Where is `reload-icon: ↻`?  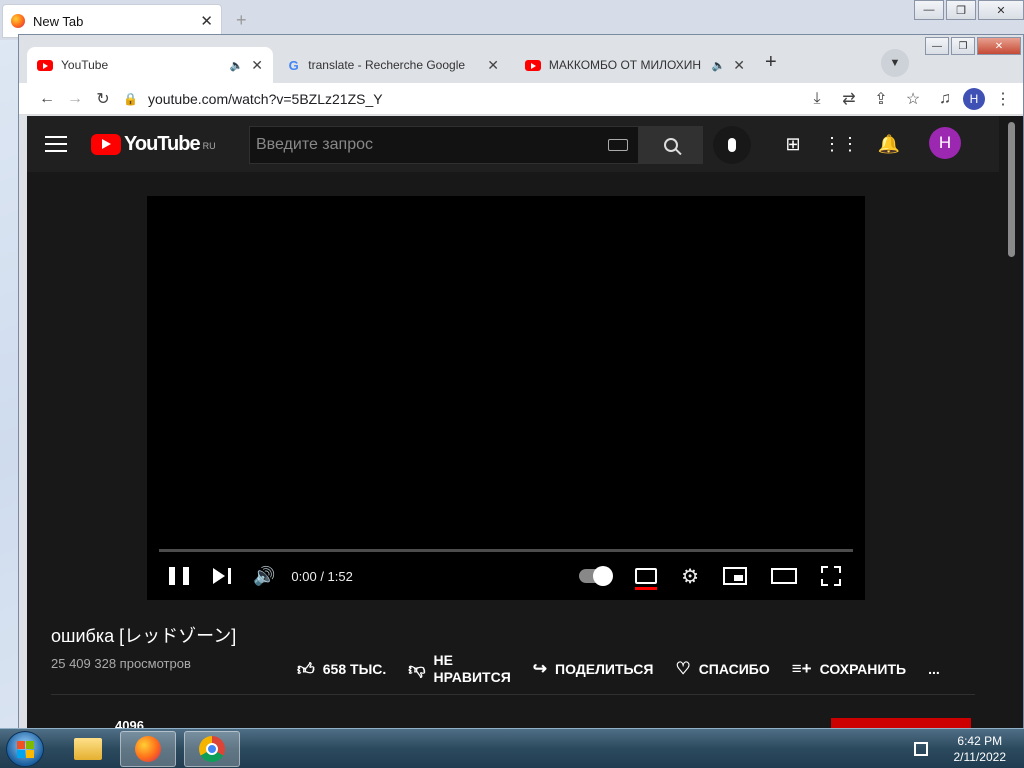
reload-icon: ↻ is located at coordinates (103, 99).